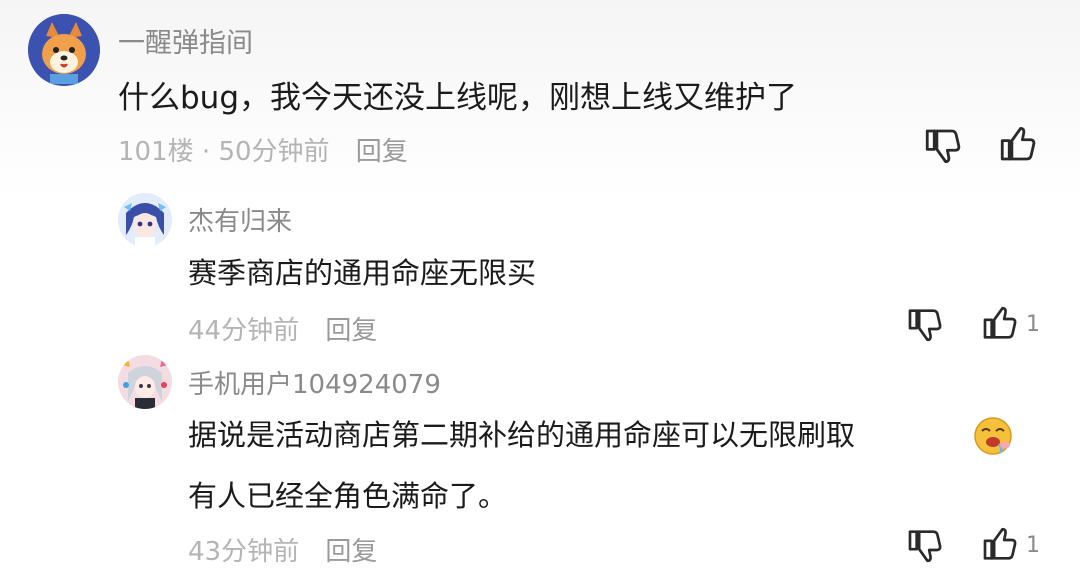 The height and width of the screenshot is (588, 1080). I want to click on drooling-emoji-icon, so click(993, 436).